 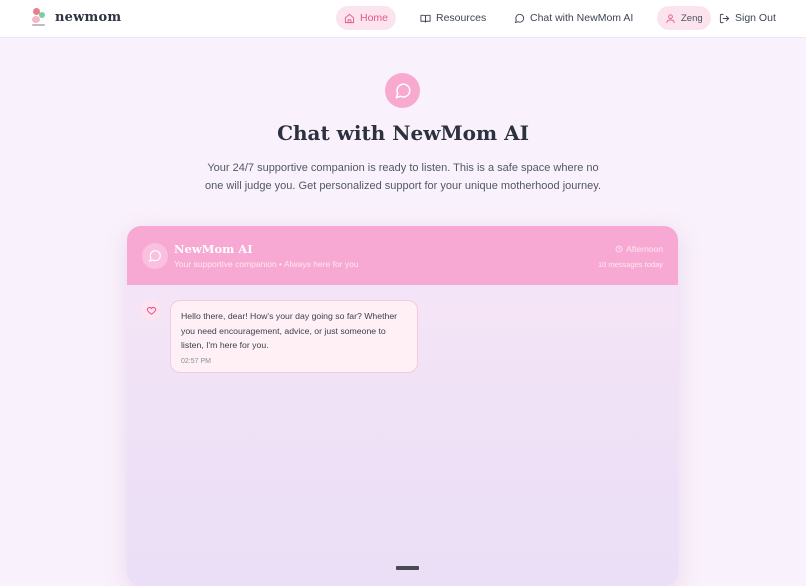 I want to click on brand-link: newmom, so click(x=75, y=17).